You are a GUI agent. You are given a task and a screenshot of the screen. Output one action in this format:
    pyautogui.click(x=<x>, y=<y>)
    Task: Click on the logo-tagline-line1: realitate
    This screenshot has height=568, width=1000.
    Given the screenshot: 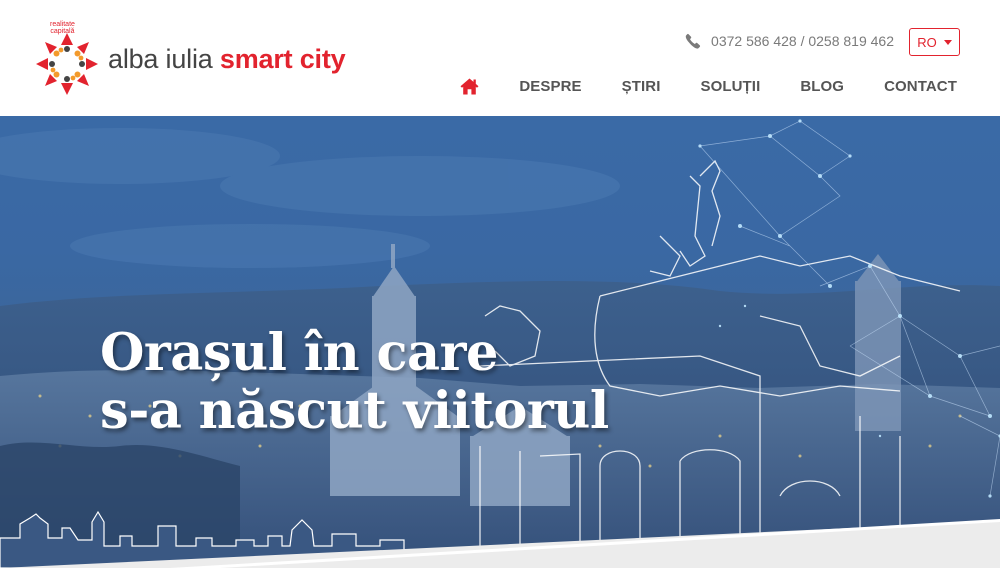 What is the action you would take?
    pyautogui.click(x=62, y=24)
    